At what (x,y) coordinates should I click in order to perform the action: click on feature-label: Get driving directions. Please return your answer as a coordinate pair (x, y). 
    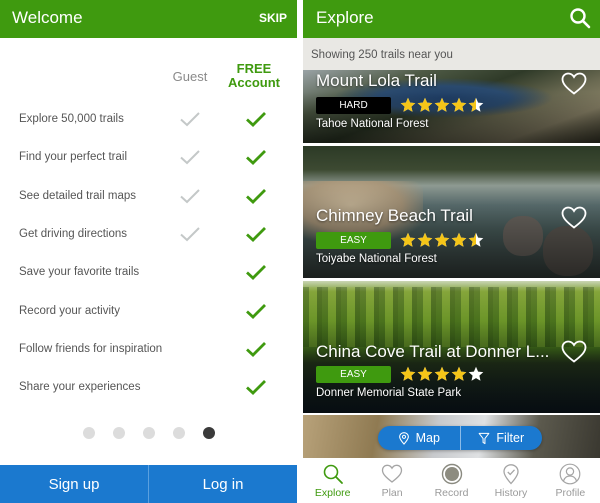
    Looking at the image, I should click on (73, 233).